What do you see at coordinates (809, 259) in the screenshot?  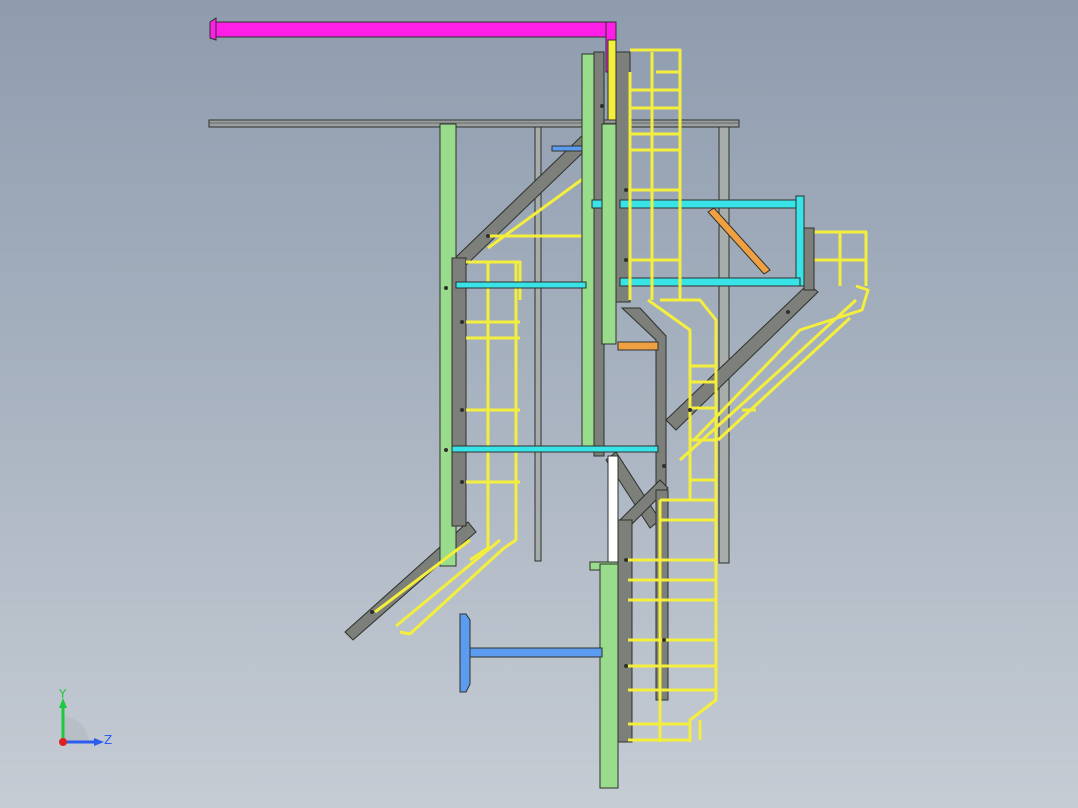 I see `right-landing` at bounding box center [809, 259].